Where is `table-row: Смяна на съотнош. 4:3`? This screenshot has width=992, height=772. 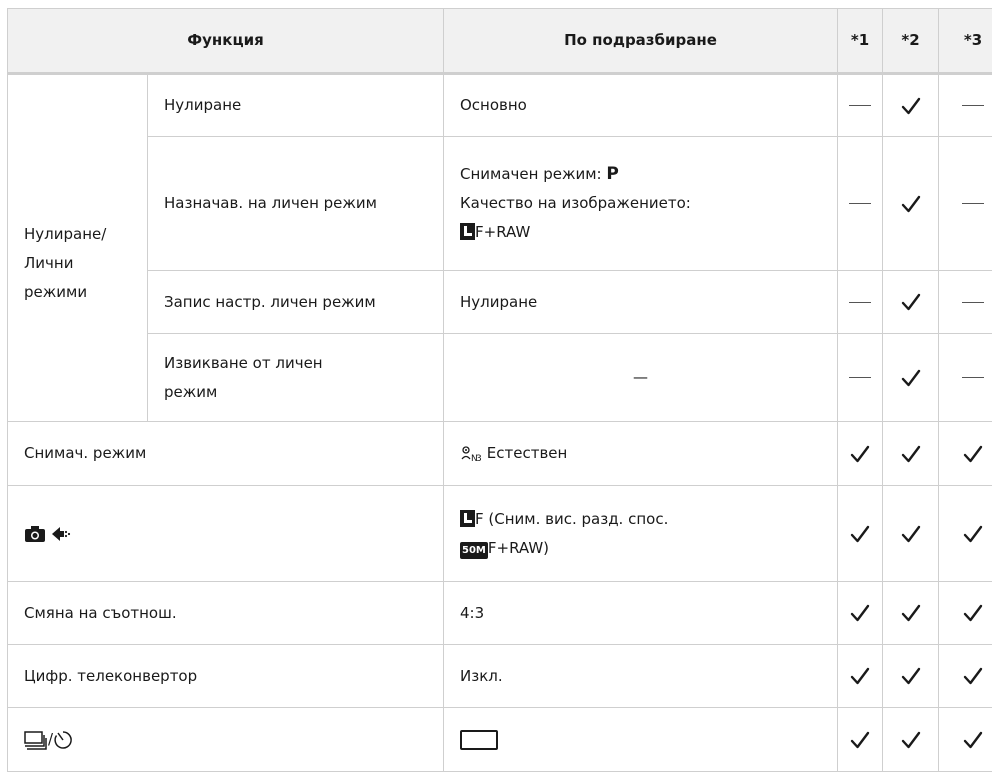 table-row: Смяна на съотнош. 4:3 is located at coordinates (500, 613).